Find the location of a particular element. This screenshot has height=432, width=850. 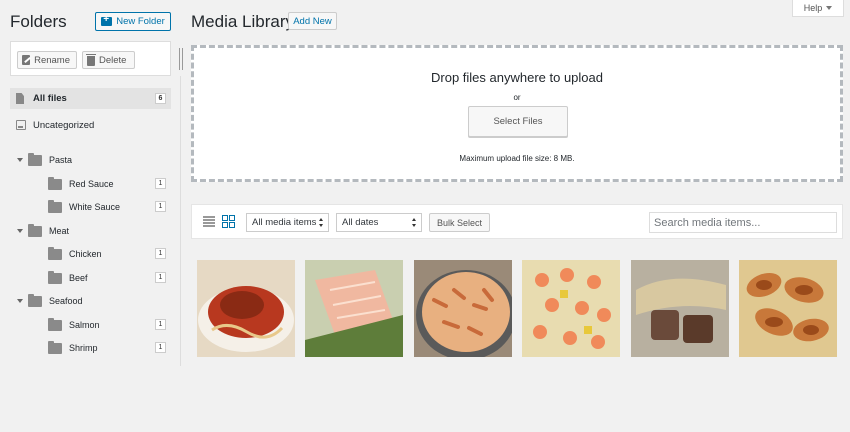

folder-tools: Rename Delete is located at coordinates (90, 58).